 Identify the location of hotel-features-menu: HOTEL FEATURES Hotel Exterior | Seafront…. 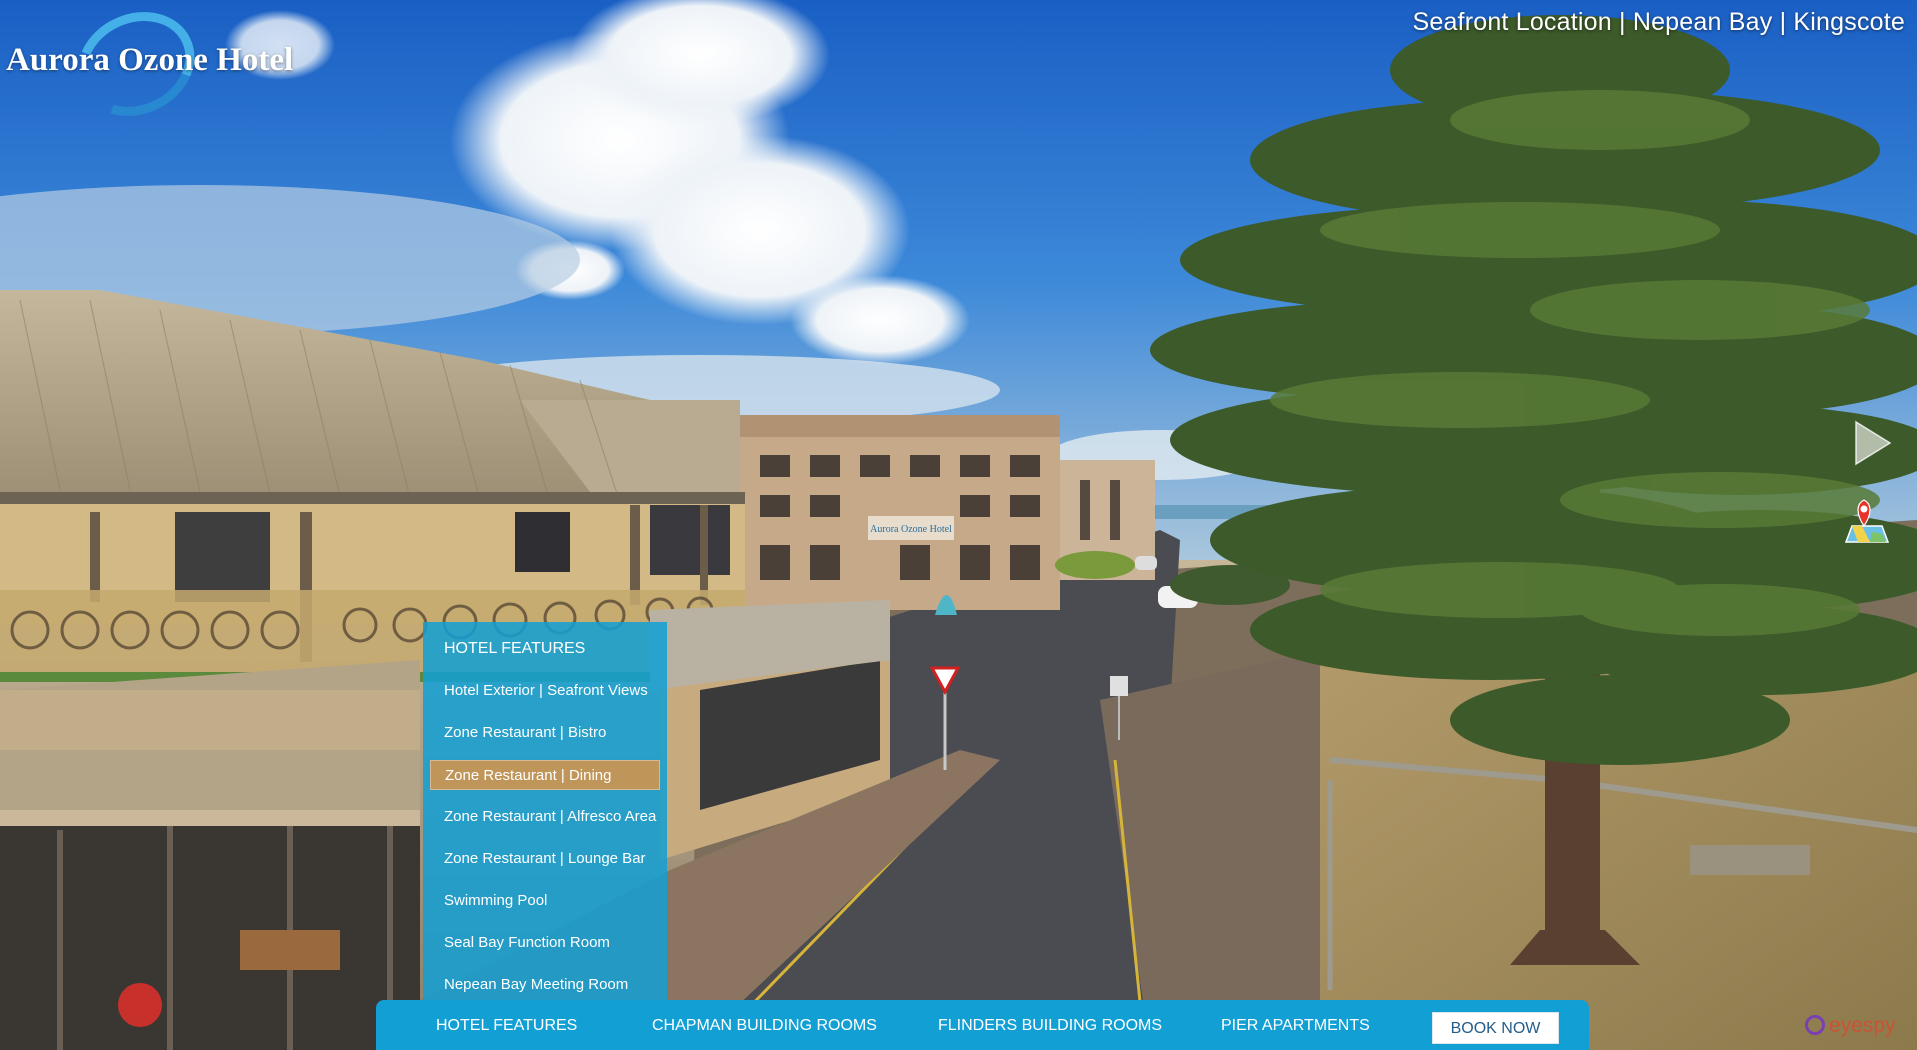
(545, 812).